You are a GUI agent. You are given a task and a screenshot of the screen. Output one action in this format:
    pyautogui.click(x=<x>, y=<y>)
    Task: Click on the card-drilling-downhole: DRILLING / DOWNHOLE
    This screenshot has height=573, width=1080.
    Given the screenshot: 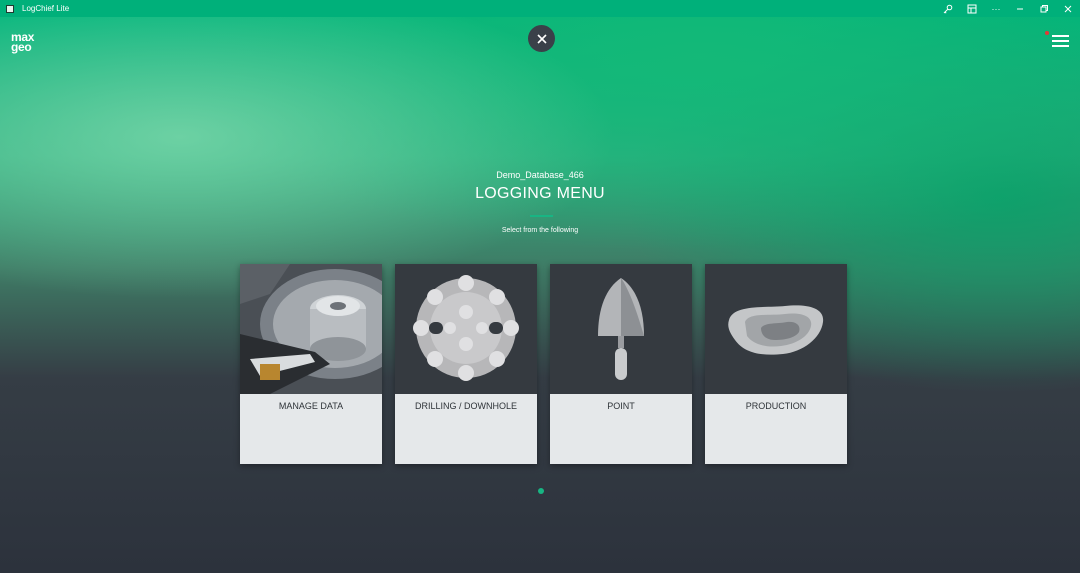 What is the action you would take?
    pyautogui.click(x=466, y=364)
    